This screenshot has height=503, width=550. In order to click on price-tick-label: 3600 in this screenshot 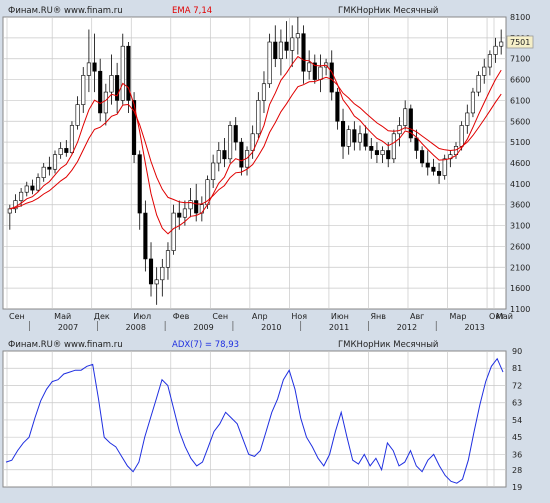, I will do `click(520, 205)`.